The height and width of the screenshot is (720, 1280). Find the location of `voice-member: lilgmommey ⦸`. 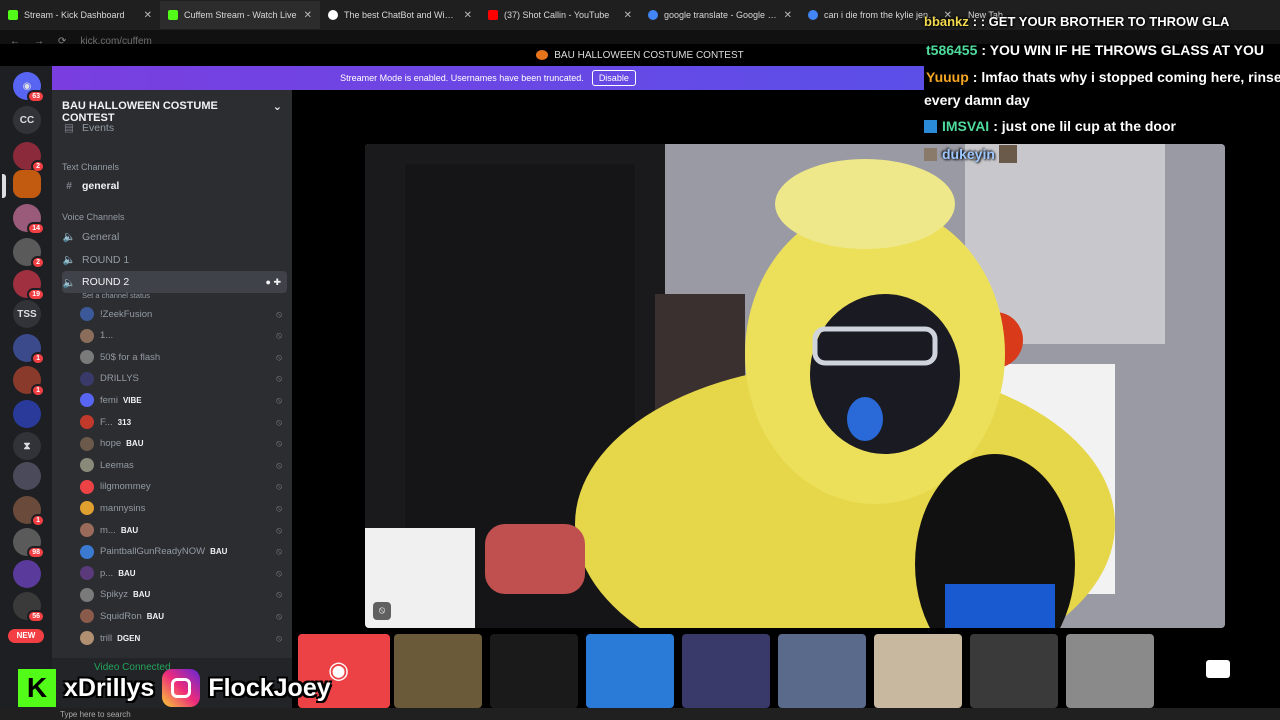

voice-member: lilgmommey ⦸ is located at coordinates (185, 487).